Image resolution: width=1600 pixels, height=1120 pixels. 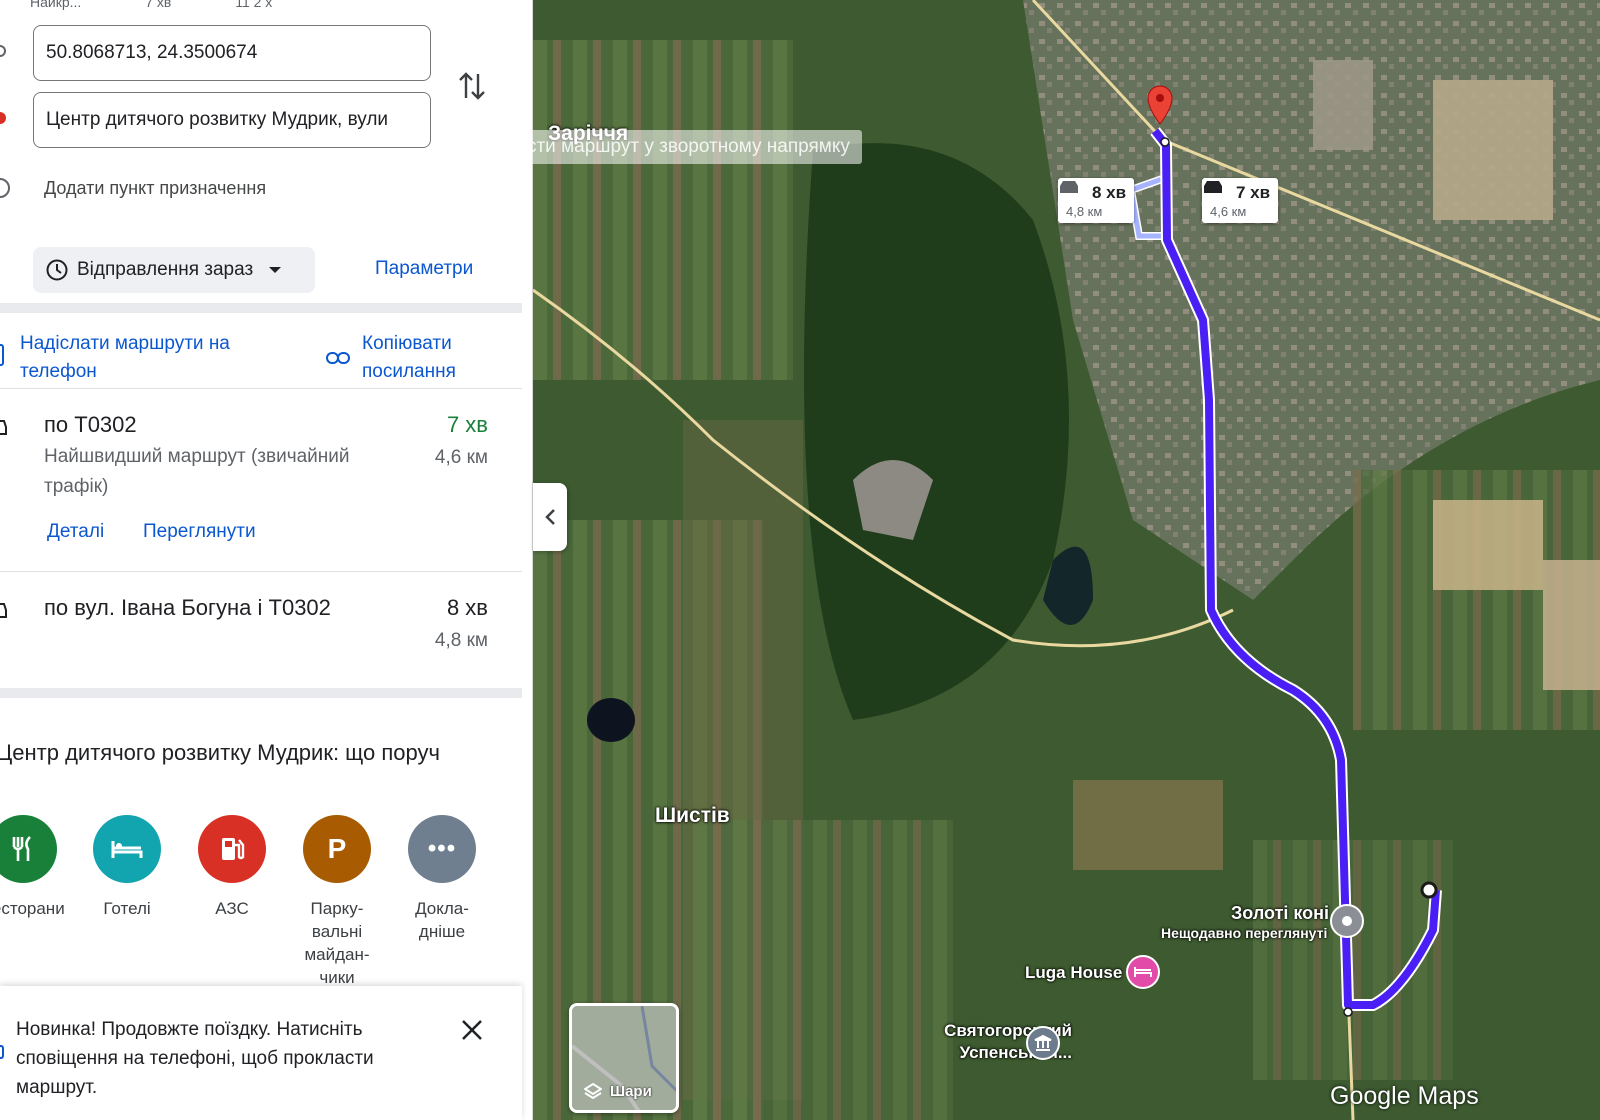 What do you see at coordinates (1109, 192) in the screenshot?
I see `route-label-time: 8 хв` at bounding box center [1109, 192].